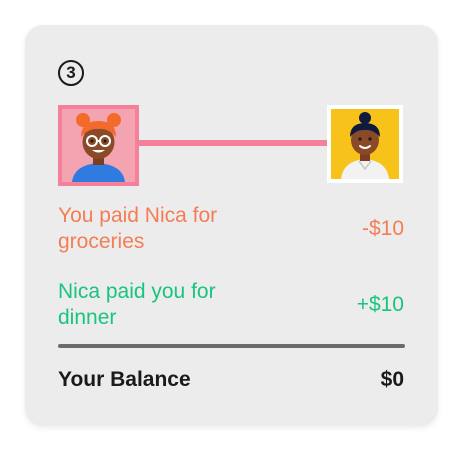  What do you see at coordinates (138, 228) in the screenshot?
I see `transaction-description: You paid Nica for groceries` at bounding box center [138, 228].